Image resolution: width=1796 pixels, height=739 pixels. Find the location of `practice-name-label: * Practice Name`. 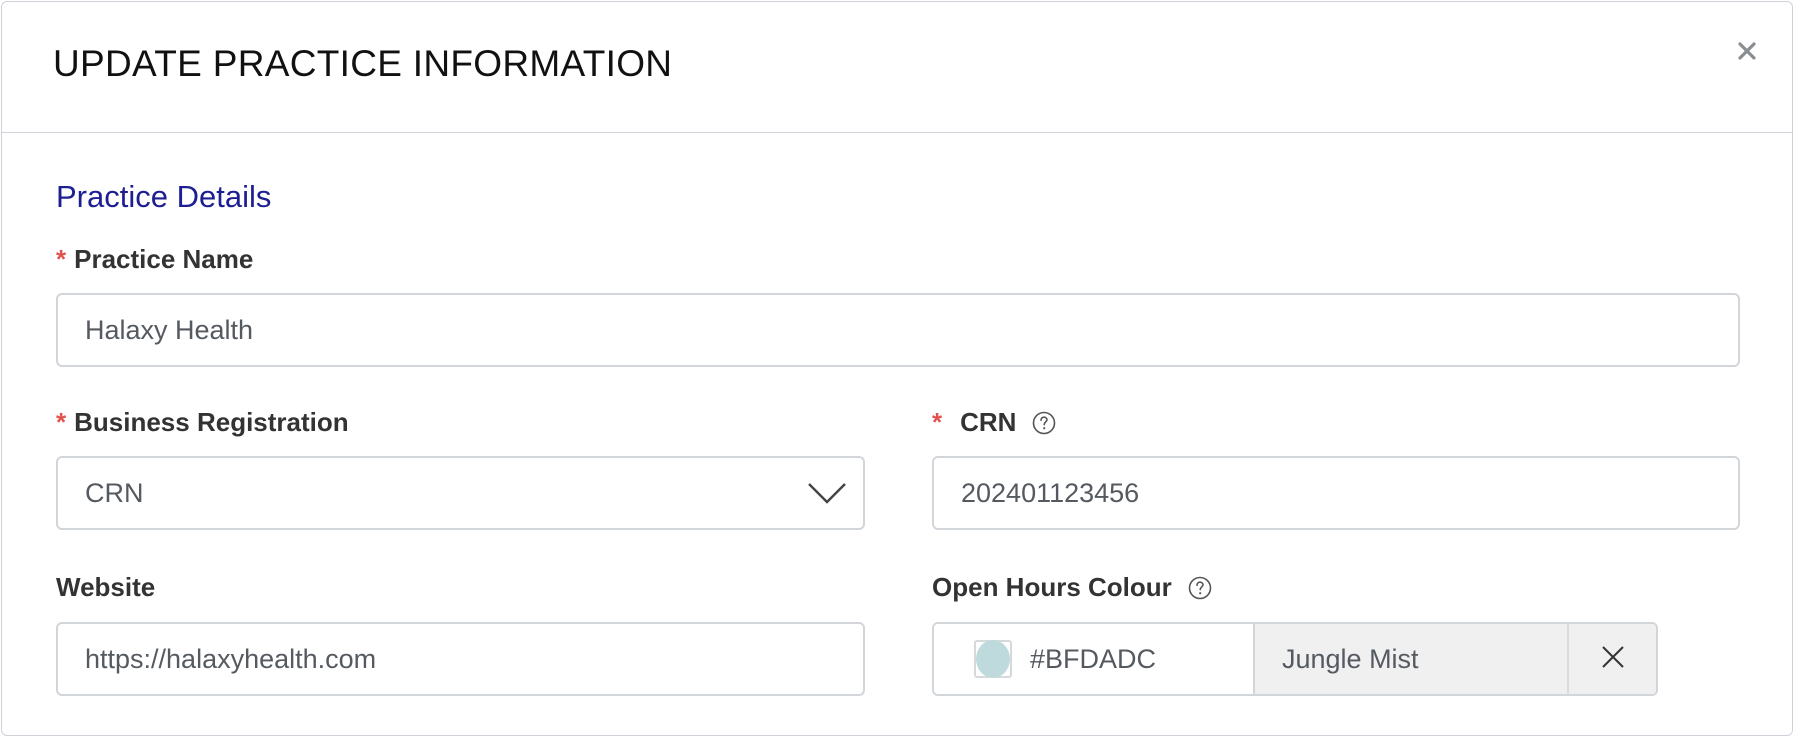

practice-name-label: * Practice Name is located at coordinates (154, 259).